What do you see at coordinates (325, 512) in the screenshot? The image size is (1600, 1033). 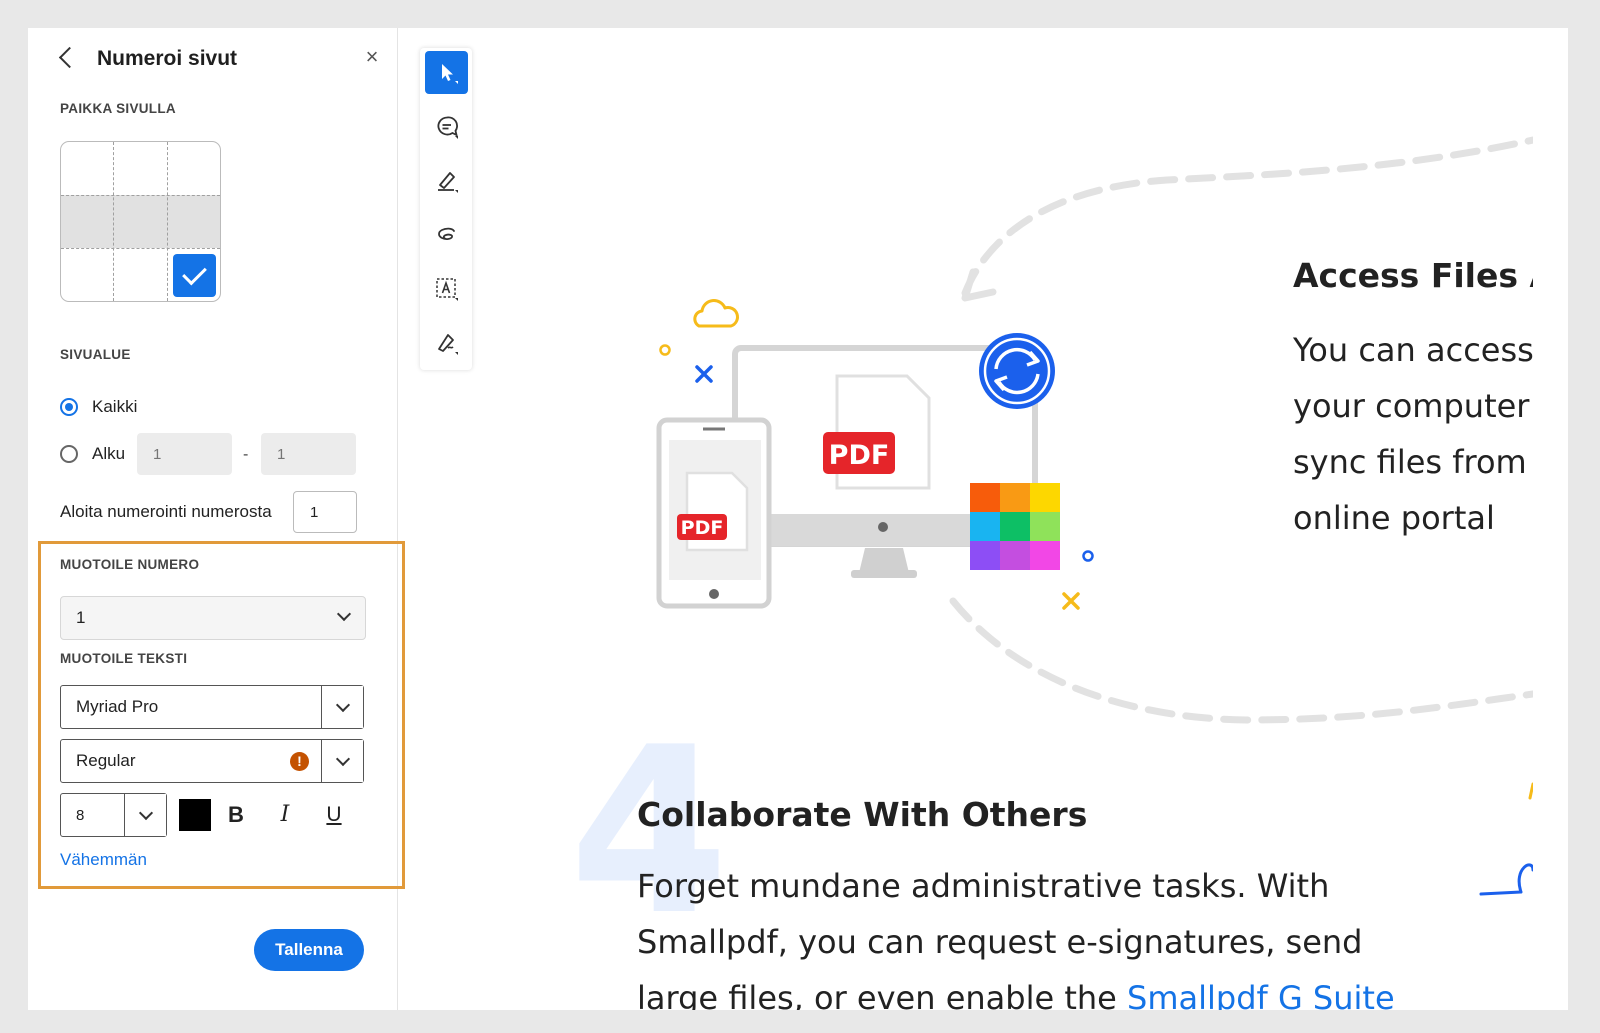 I see `start-number-input` at bounding box center [325, 512].